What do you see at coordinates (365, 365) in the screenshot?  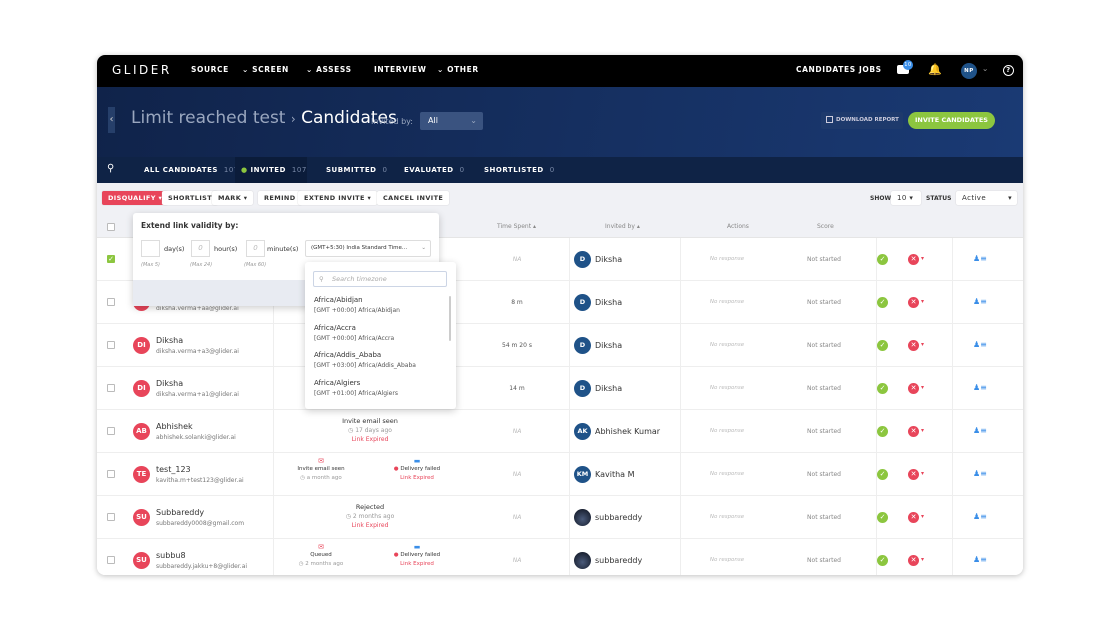 I see `timezone-detail: [GMT +03:00] Africa/Addis_Ababa` at bounding box center [365, 365].